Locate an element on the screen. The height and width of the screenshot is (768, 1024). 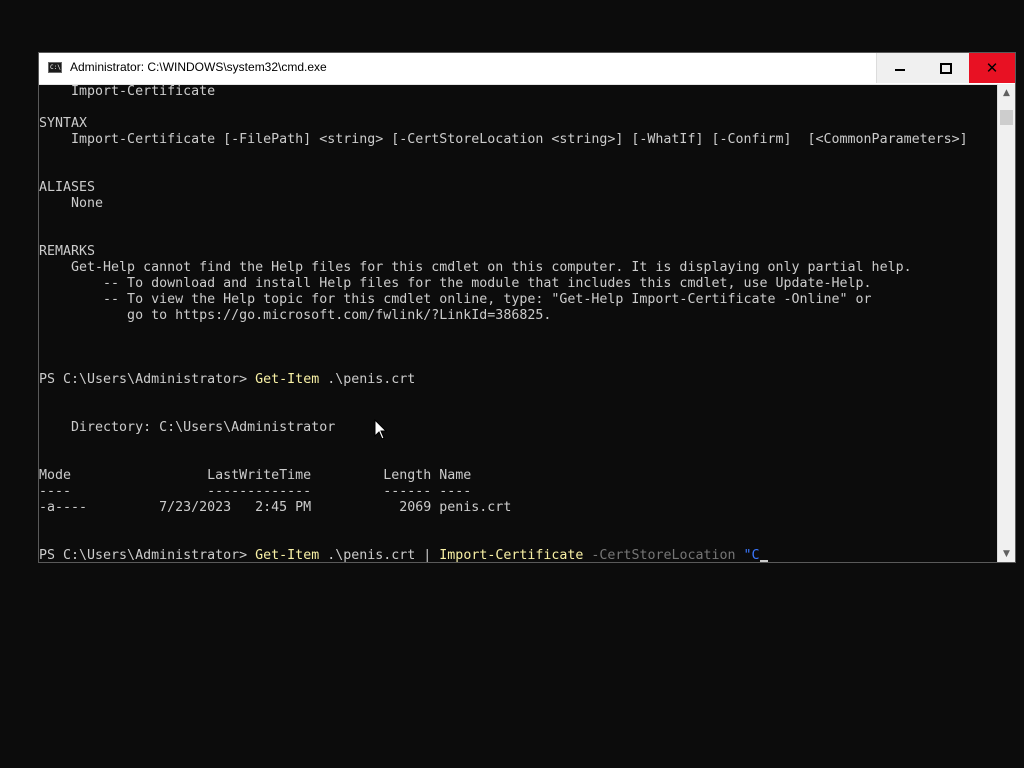
console-line: ALIASES is located at coordinates (67, 187).